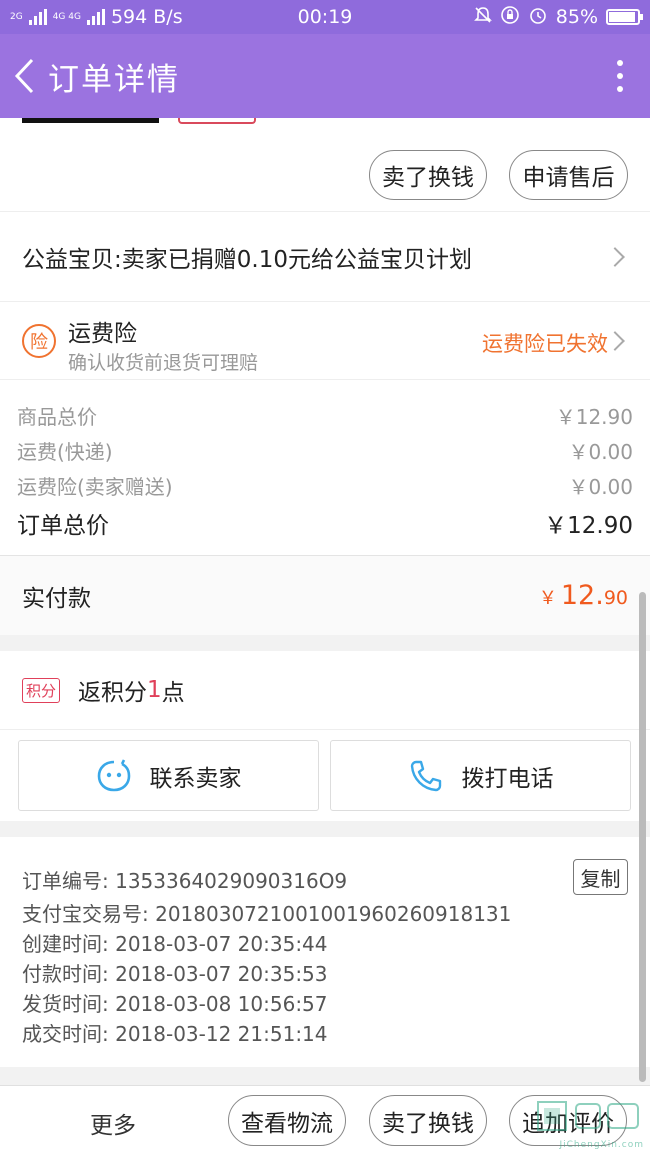 The width and height of the screenshot is (650, 1155). Describe the element at coordinates (510, 17) in the screenshot. I see `rotation-lock-icon` at that location.